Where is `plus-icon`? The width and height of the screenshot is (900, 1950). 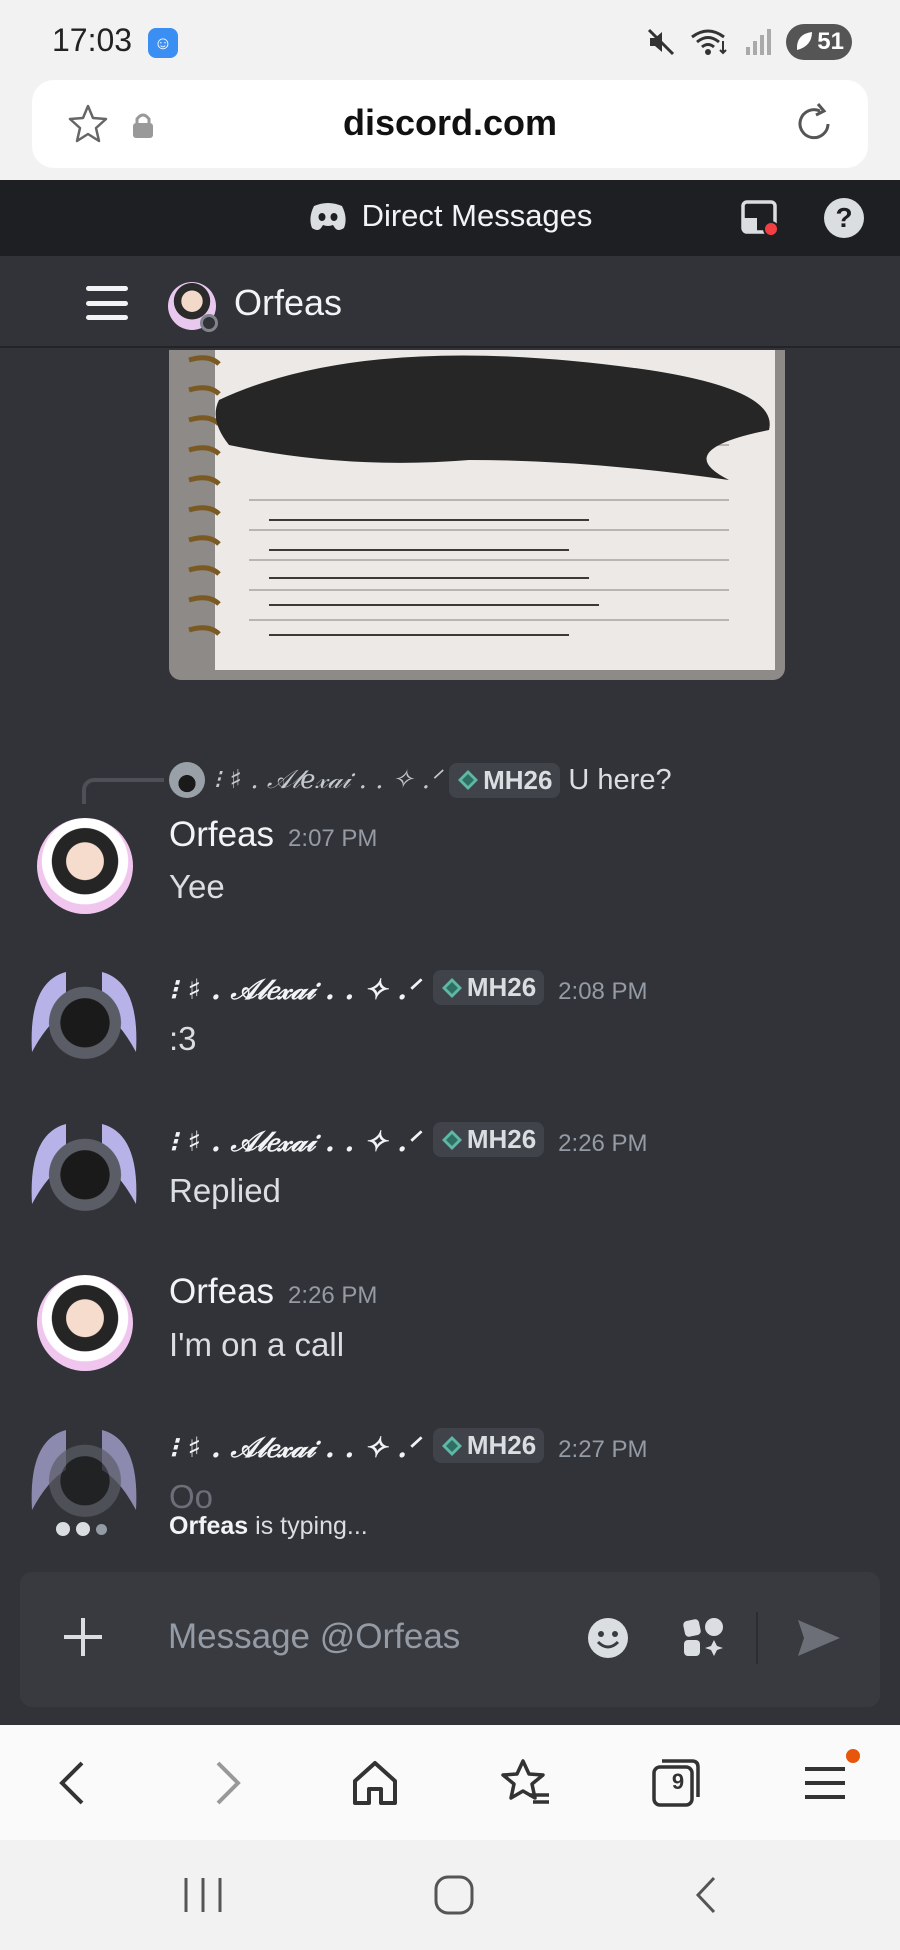
plus-icon is located at coordinates (83, 1637).